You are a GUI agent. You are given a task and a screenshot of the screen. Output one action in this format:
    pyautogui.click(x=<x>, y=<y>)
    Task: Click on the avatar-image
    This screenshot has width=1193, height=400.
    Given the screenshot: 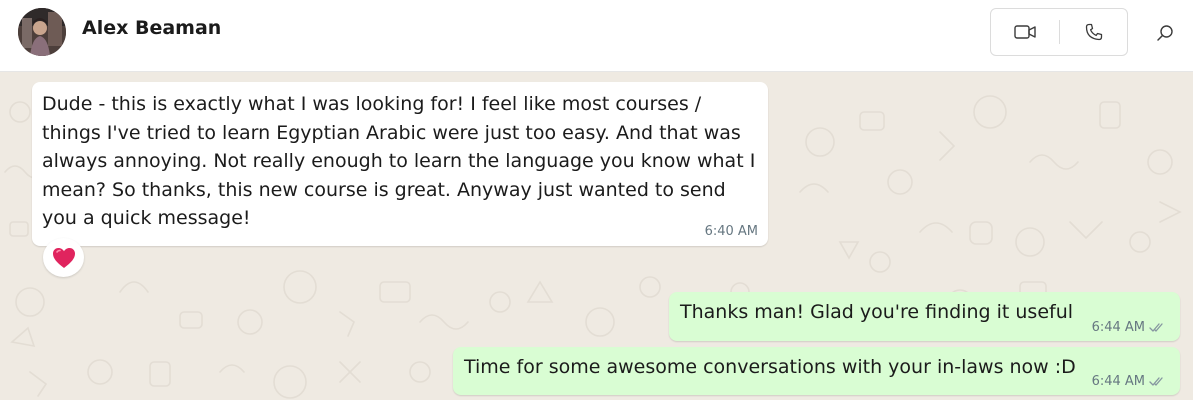 What is the action you would take?
    pyautogui.click(x=42, y=32)
    